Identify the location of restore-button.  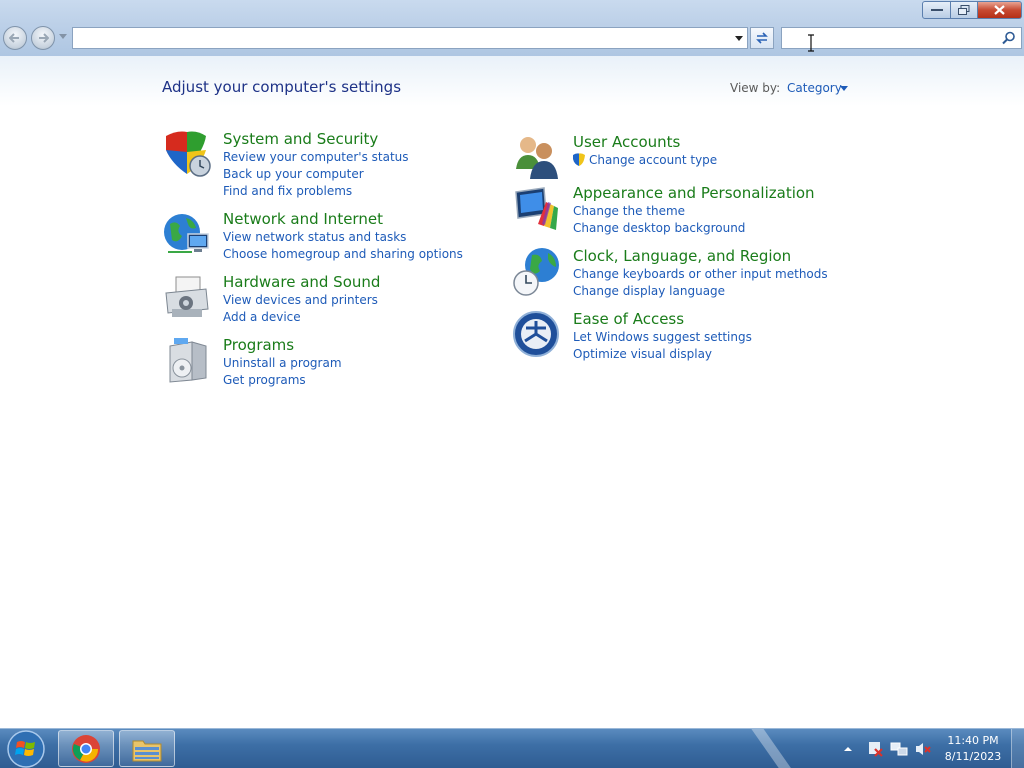
(964, 10).